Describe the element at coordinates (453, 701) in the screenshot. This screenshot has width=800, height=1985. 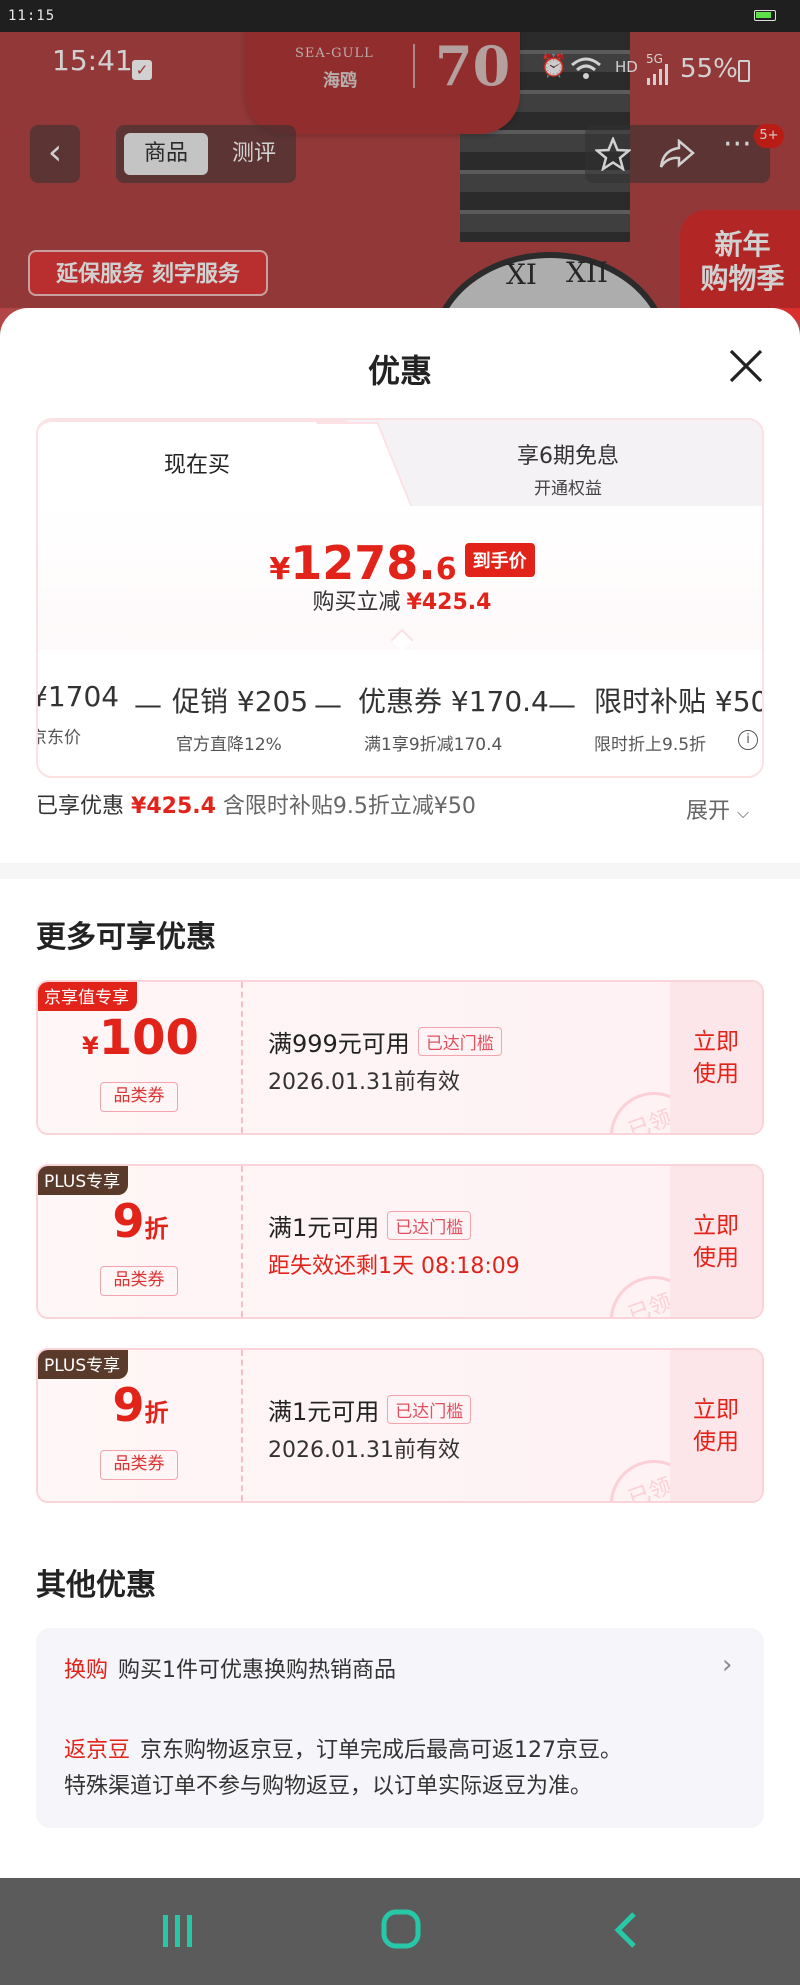
I see `breakdown-amount: 优惠券 ¥170.4` at that location.